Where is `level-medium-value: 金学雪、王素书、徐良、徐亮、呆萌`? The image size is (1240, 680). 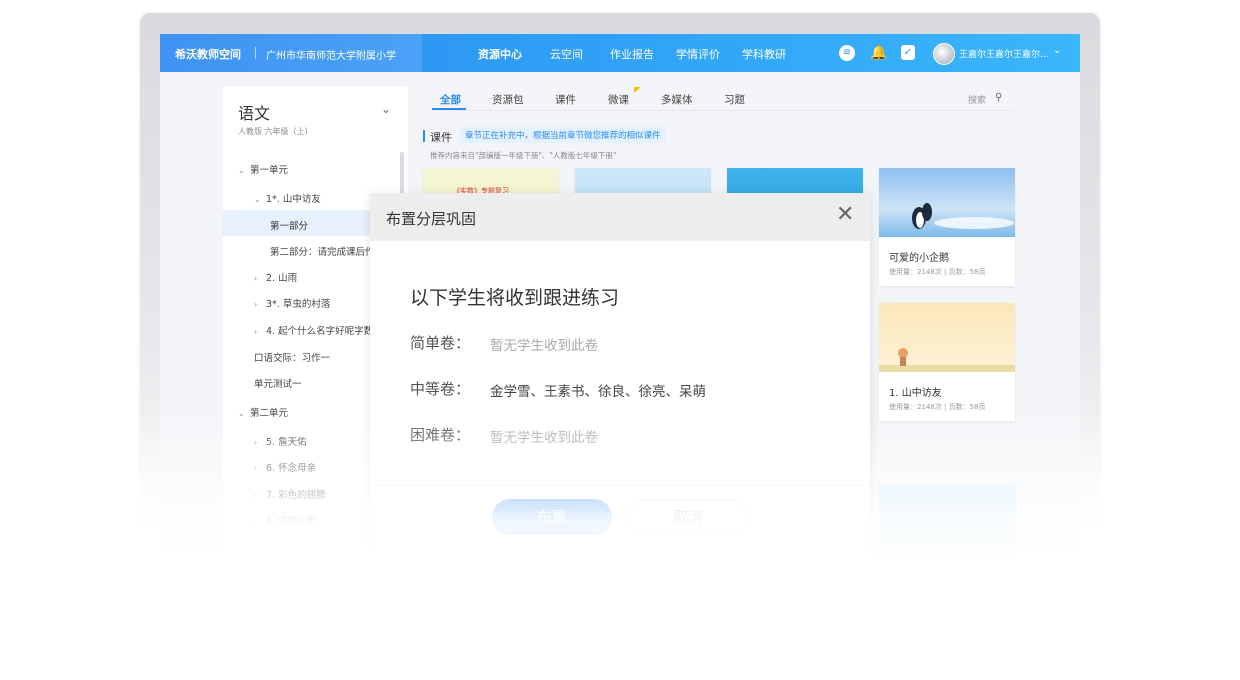
level-medium-value: 金学雪、王素书、徐良、徐亮、呆萌 is located at coordinates (598, 392).